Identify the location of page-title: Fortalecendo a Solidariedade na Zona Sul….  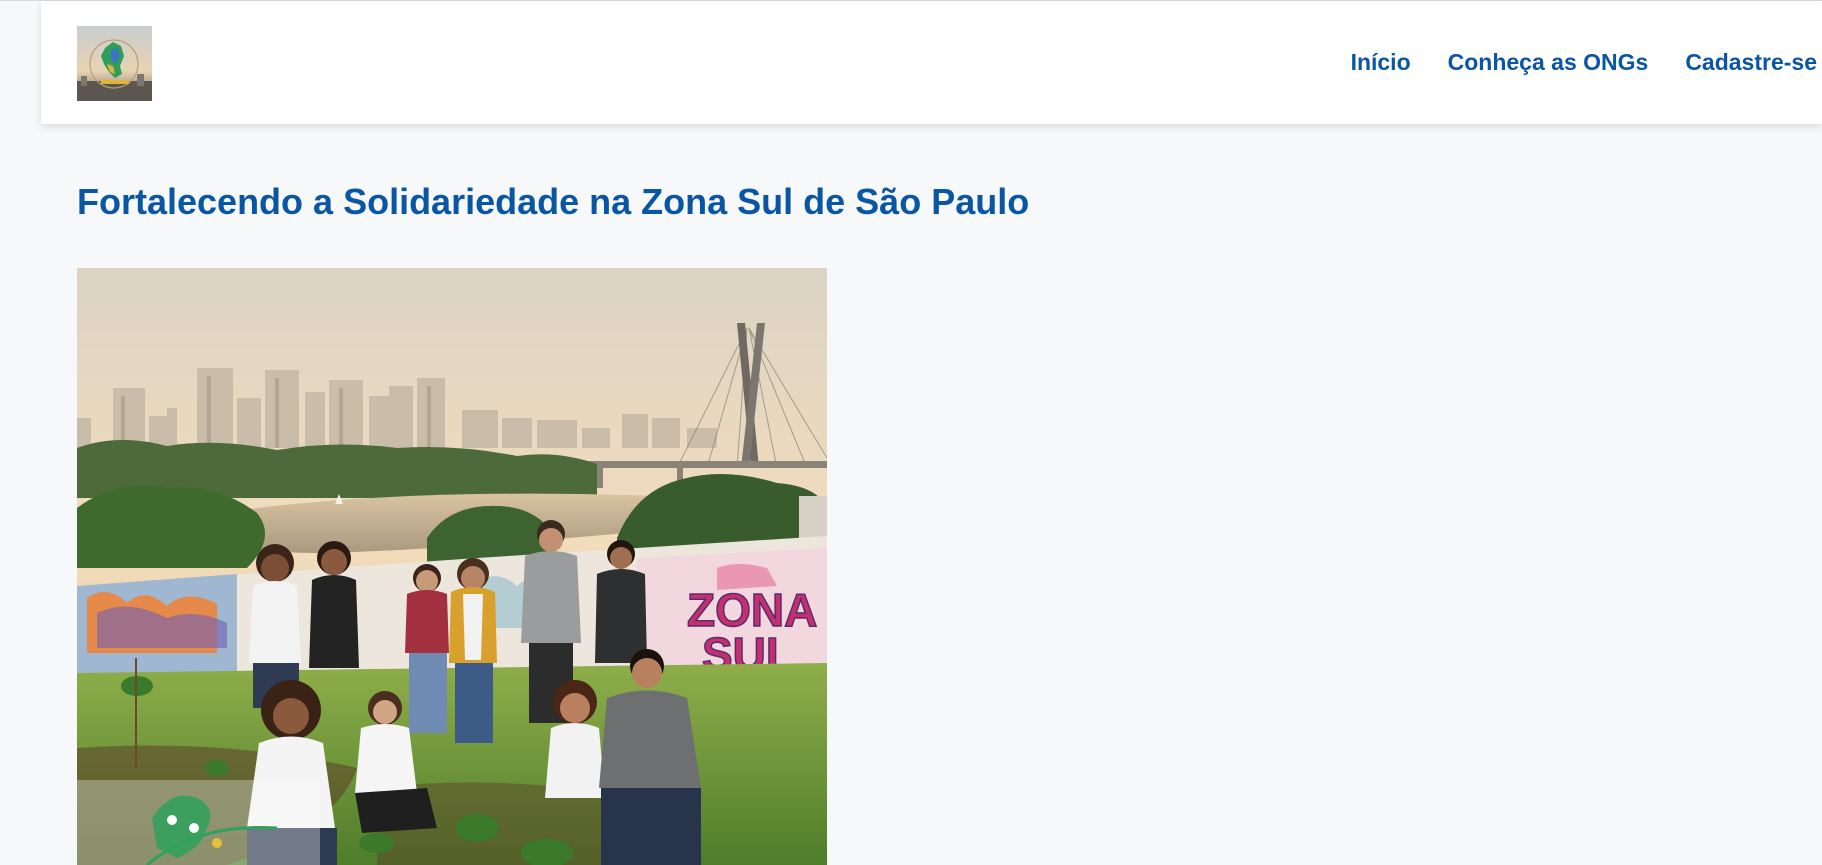
(553, 201).